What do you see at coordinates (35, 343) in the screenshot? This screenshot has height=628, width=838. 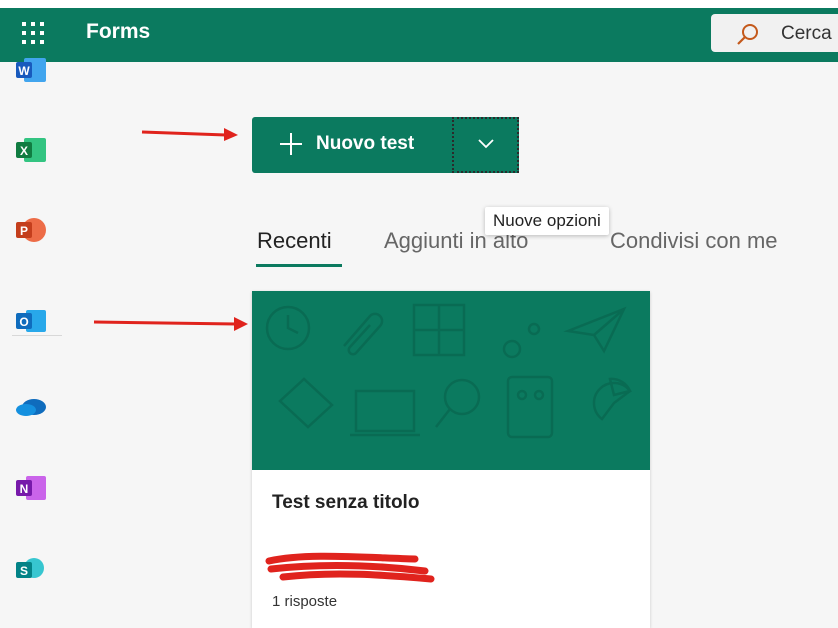 I see `app-rail: W X P O N S` at bounding box center [35, 343].